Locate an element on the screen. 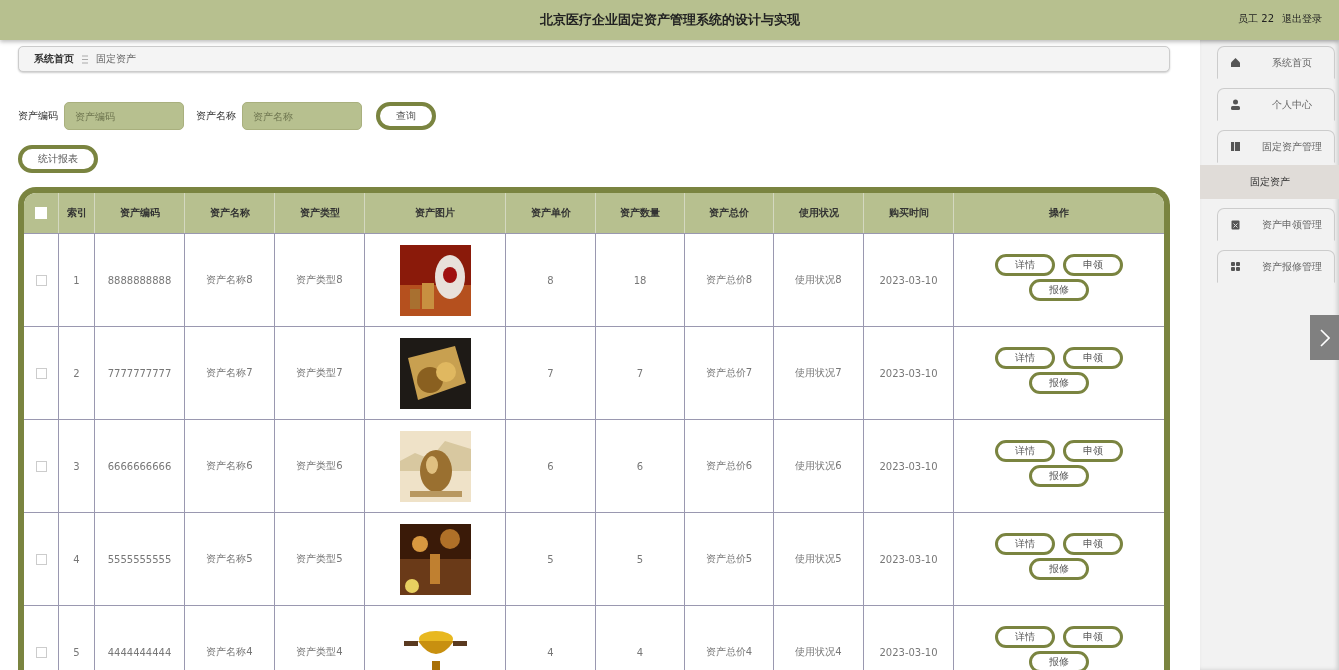 The height and width of the screenshot is (670, 1339). field-label: 资产编码 is located at coordinates (38, 116).